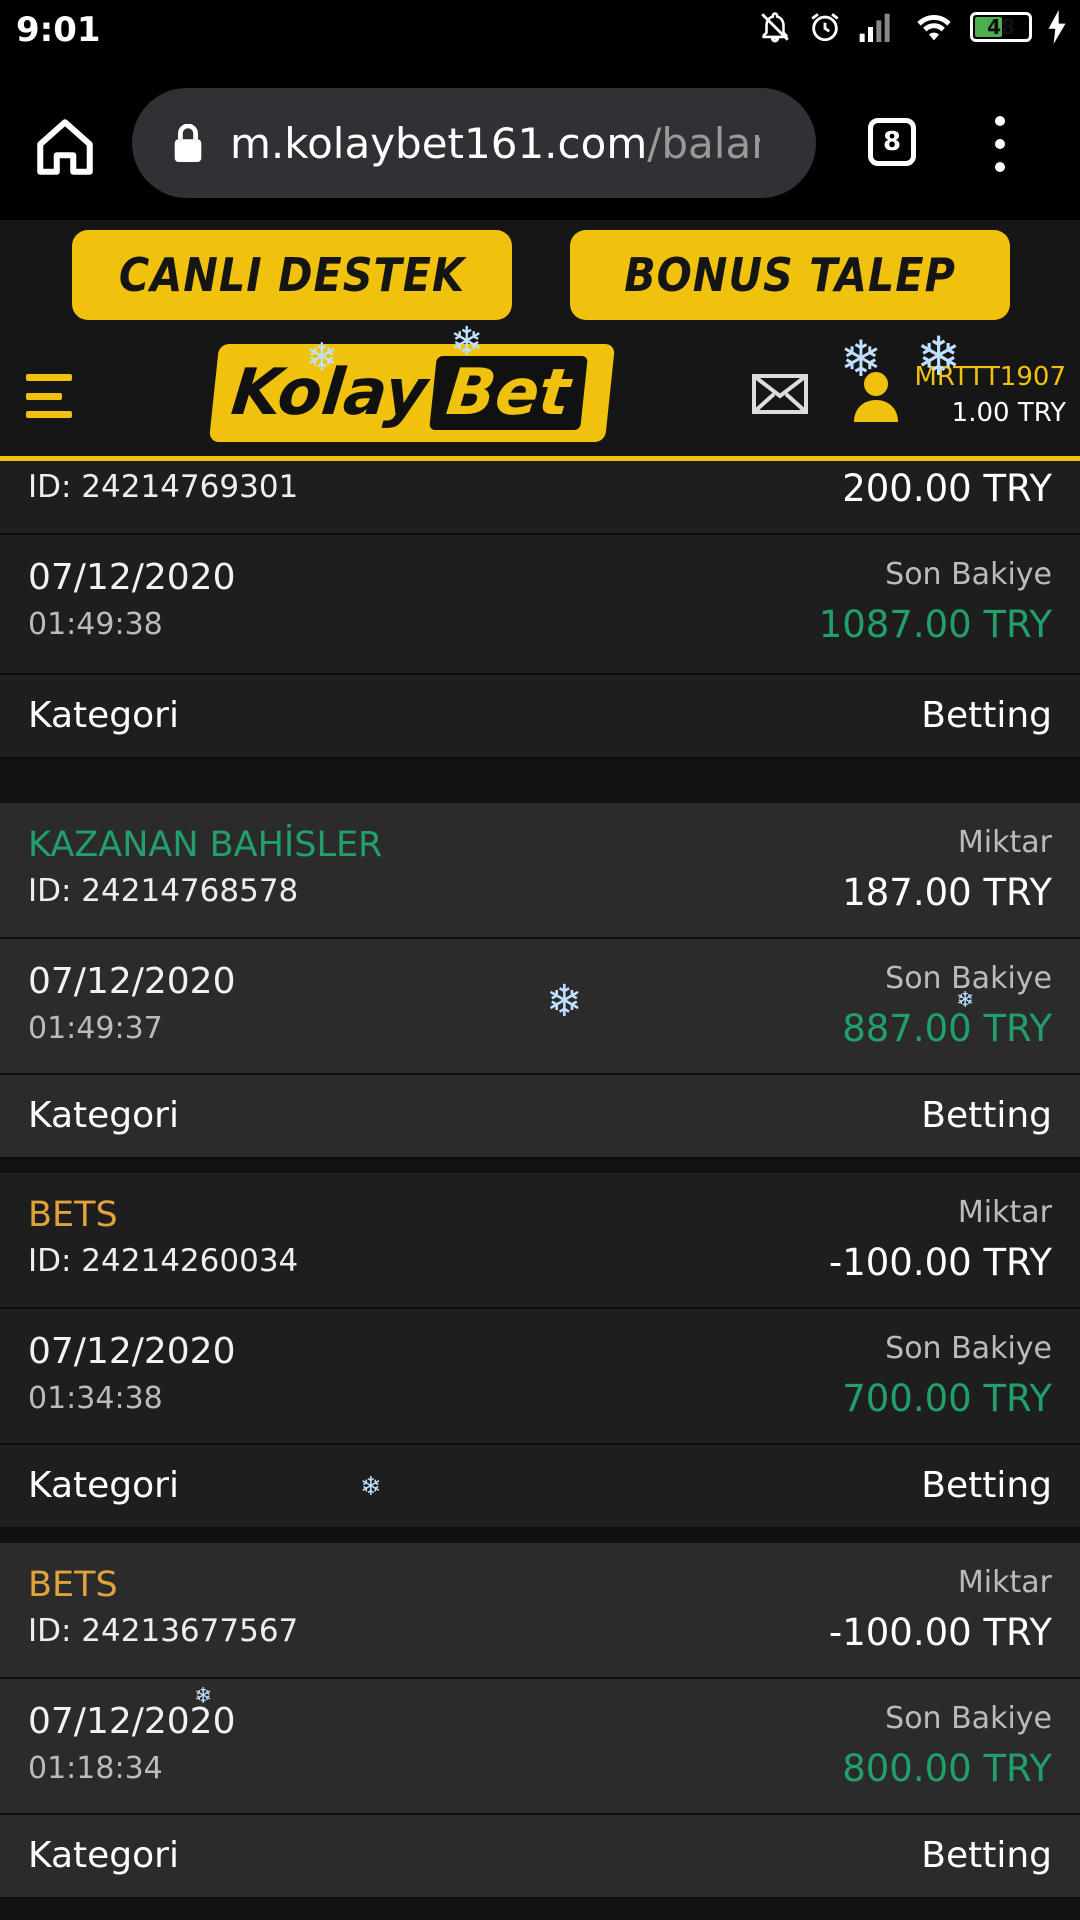 The height and width of the screenshot is (1920, 1080). I want to click on kolaybet-logo: Kolay Bet, so click(412, 393).